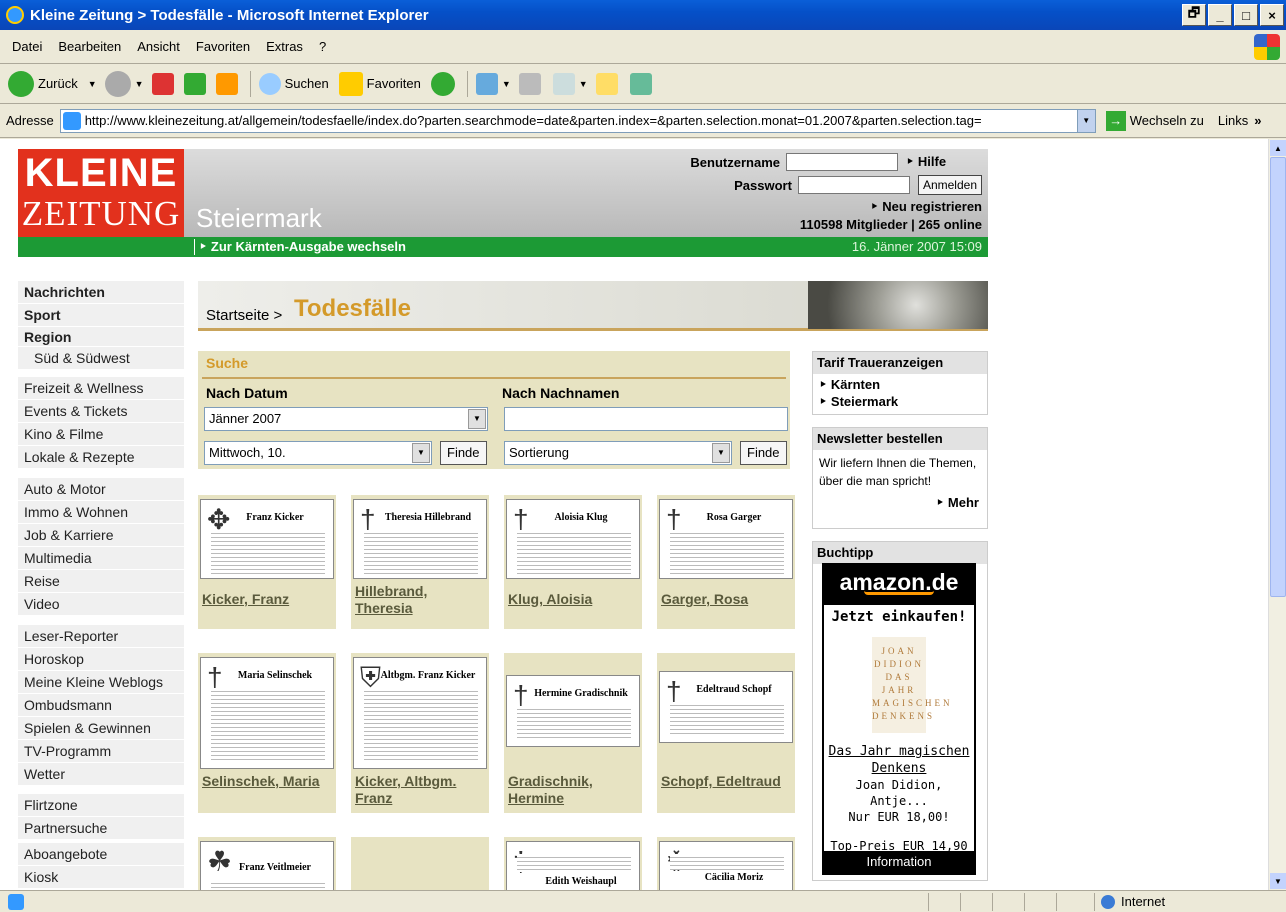  I want to click on nav-item-tv: TV-Programm, so click(101, 751).